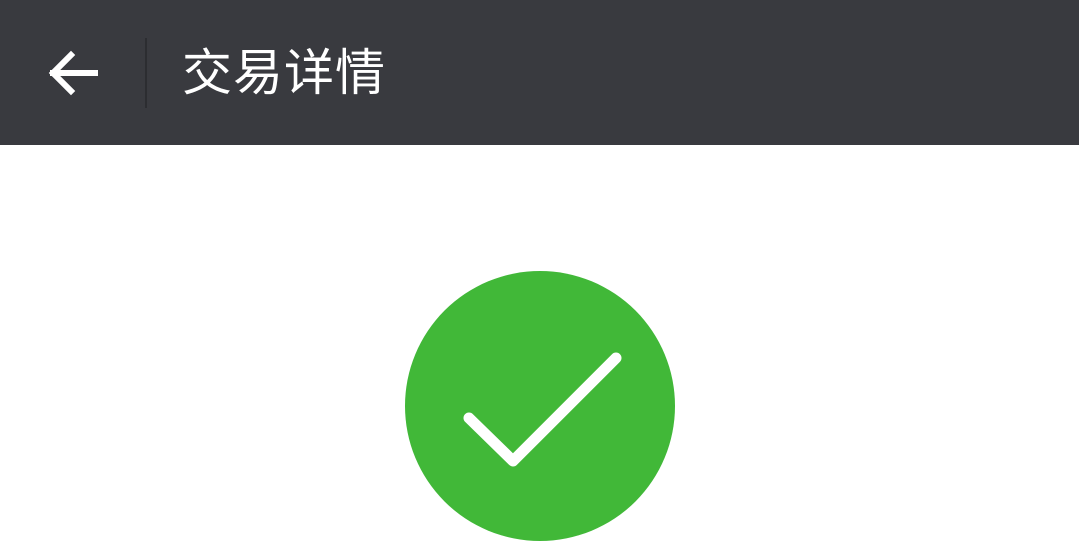 The width and height of the screenshot is (1079, 545). What do you see at coordinates (284, 73) in the screenshot?
I see `page-title: 交易详情` at bounding box center [284, 73].